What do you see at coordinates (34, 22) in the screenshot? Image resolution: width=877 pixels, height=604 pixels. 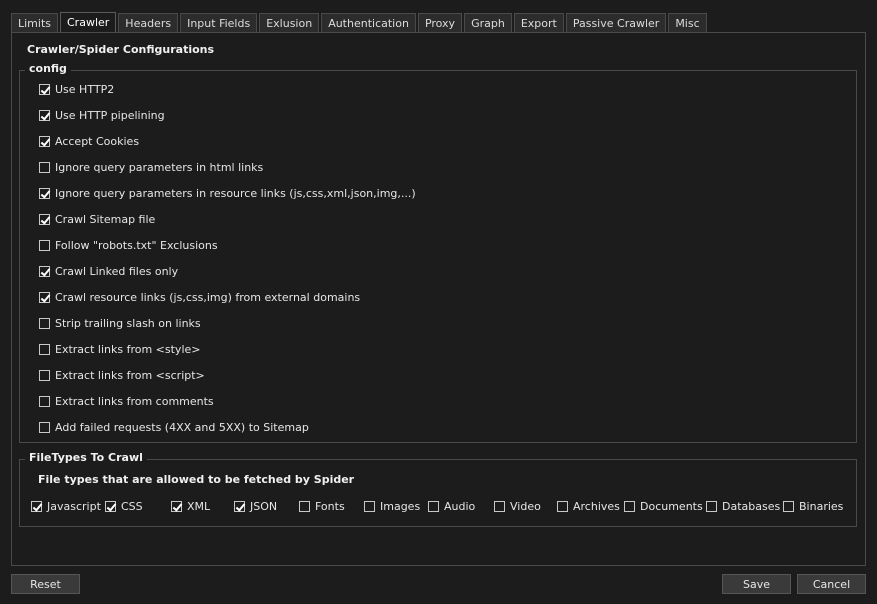 I see `tab-limits: Limits` at bounding box center [34, 22].